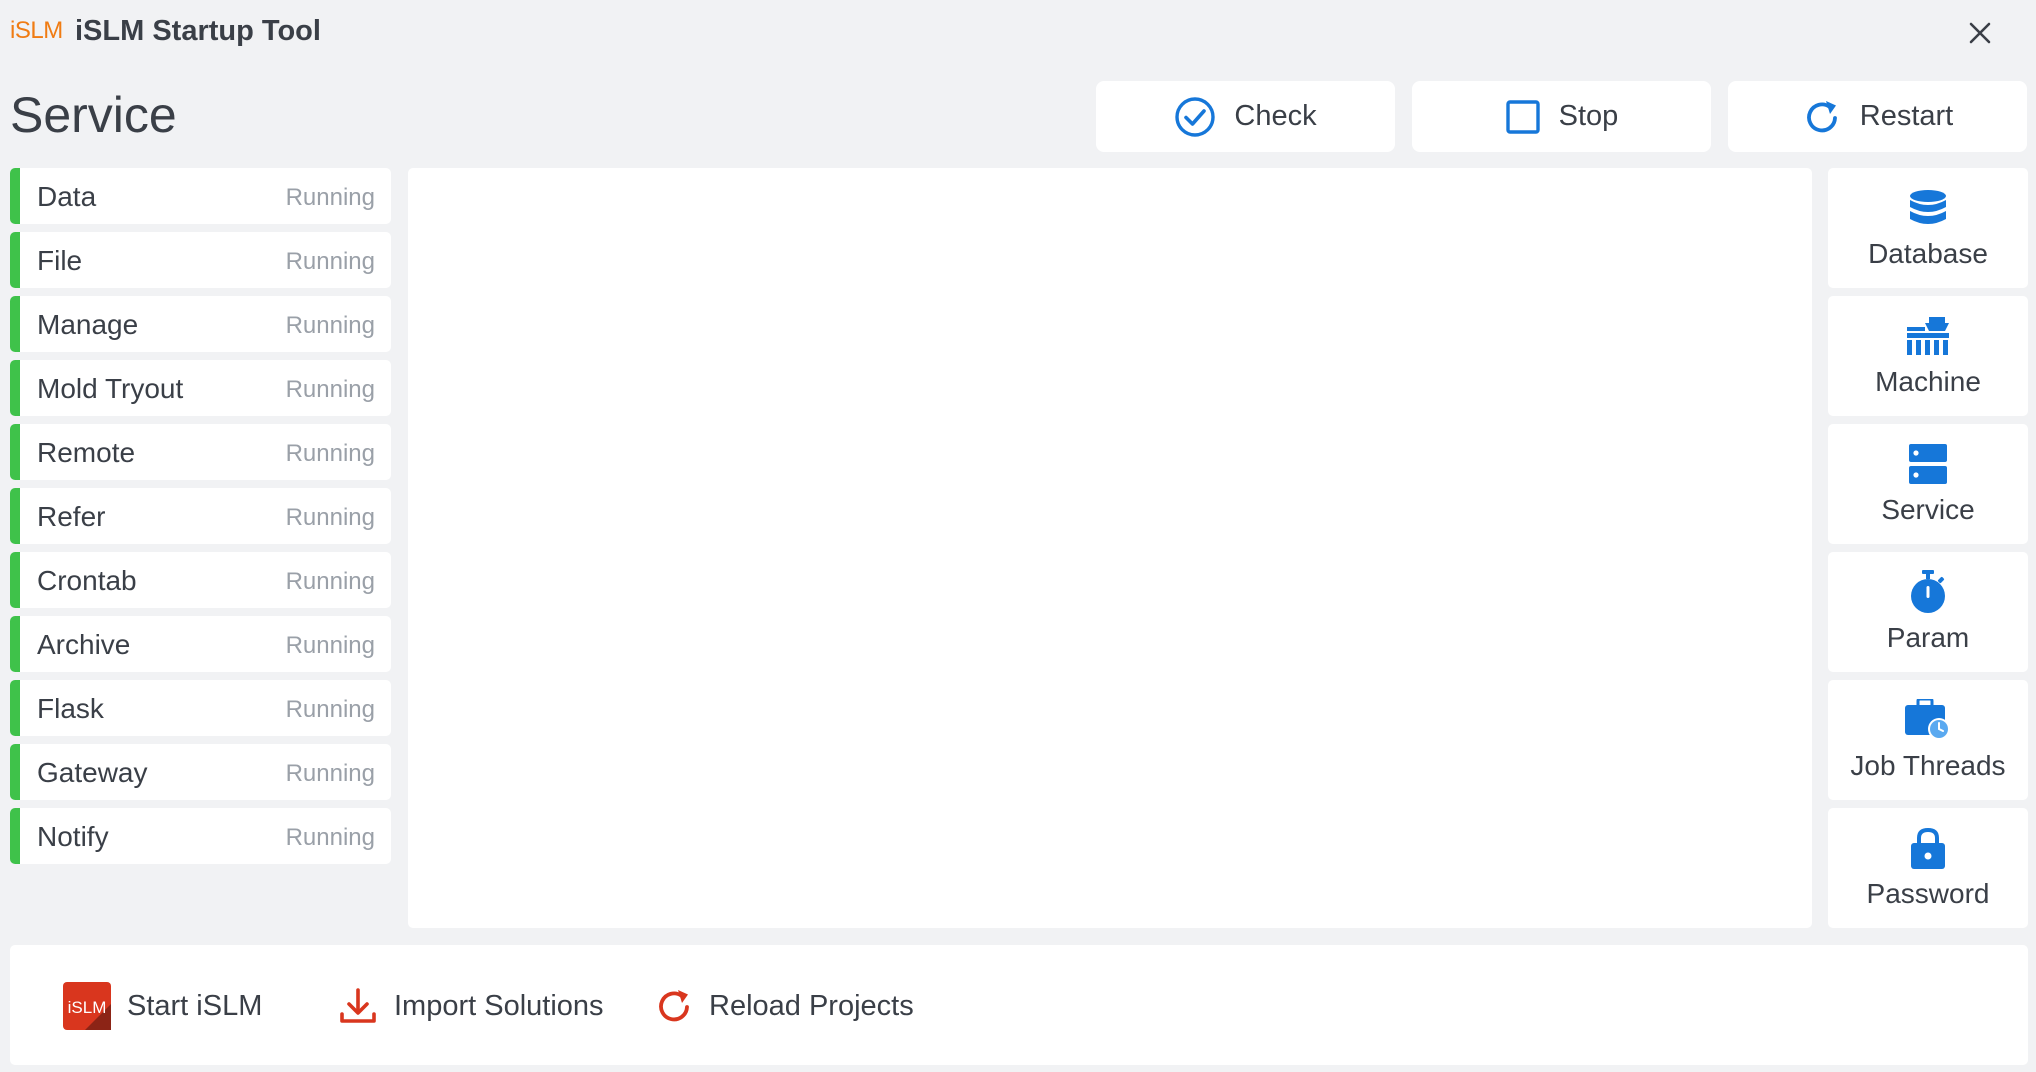  What do you see at coordinates (93, 115) in the screenshot?
I see `page-title: Service` at bounding box center [93, 115].